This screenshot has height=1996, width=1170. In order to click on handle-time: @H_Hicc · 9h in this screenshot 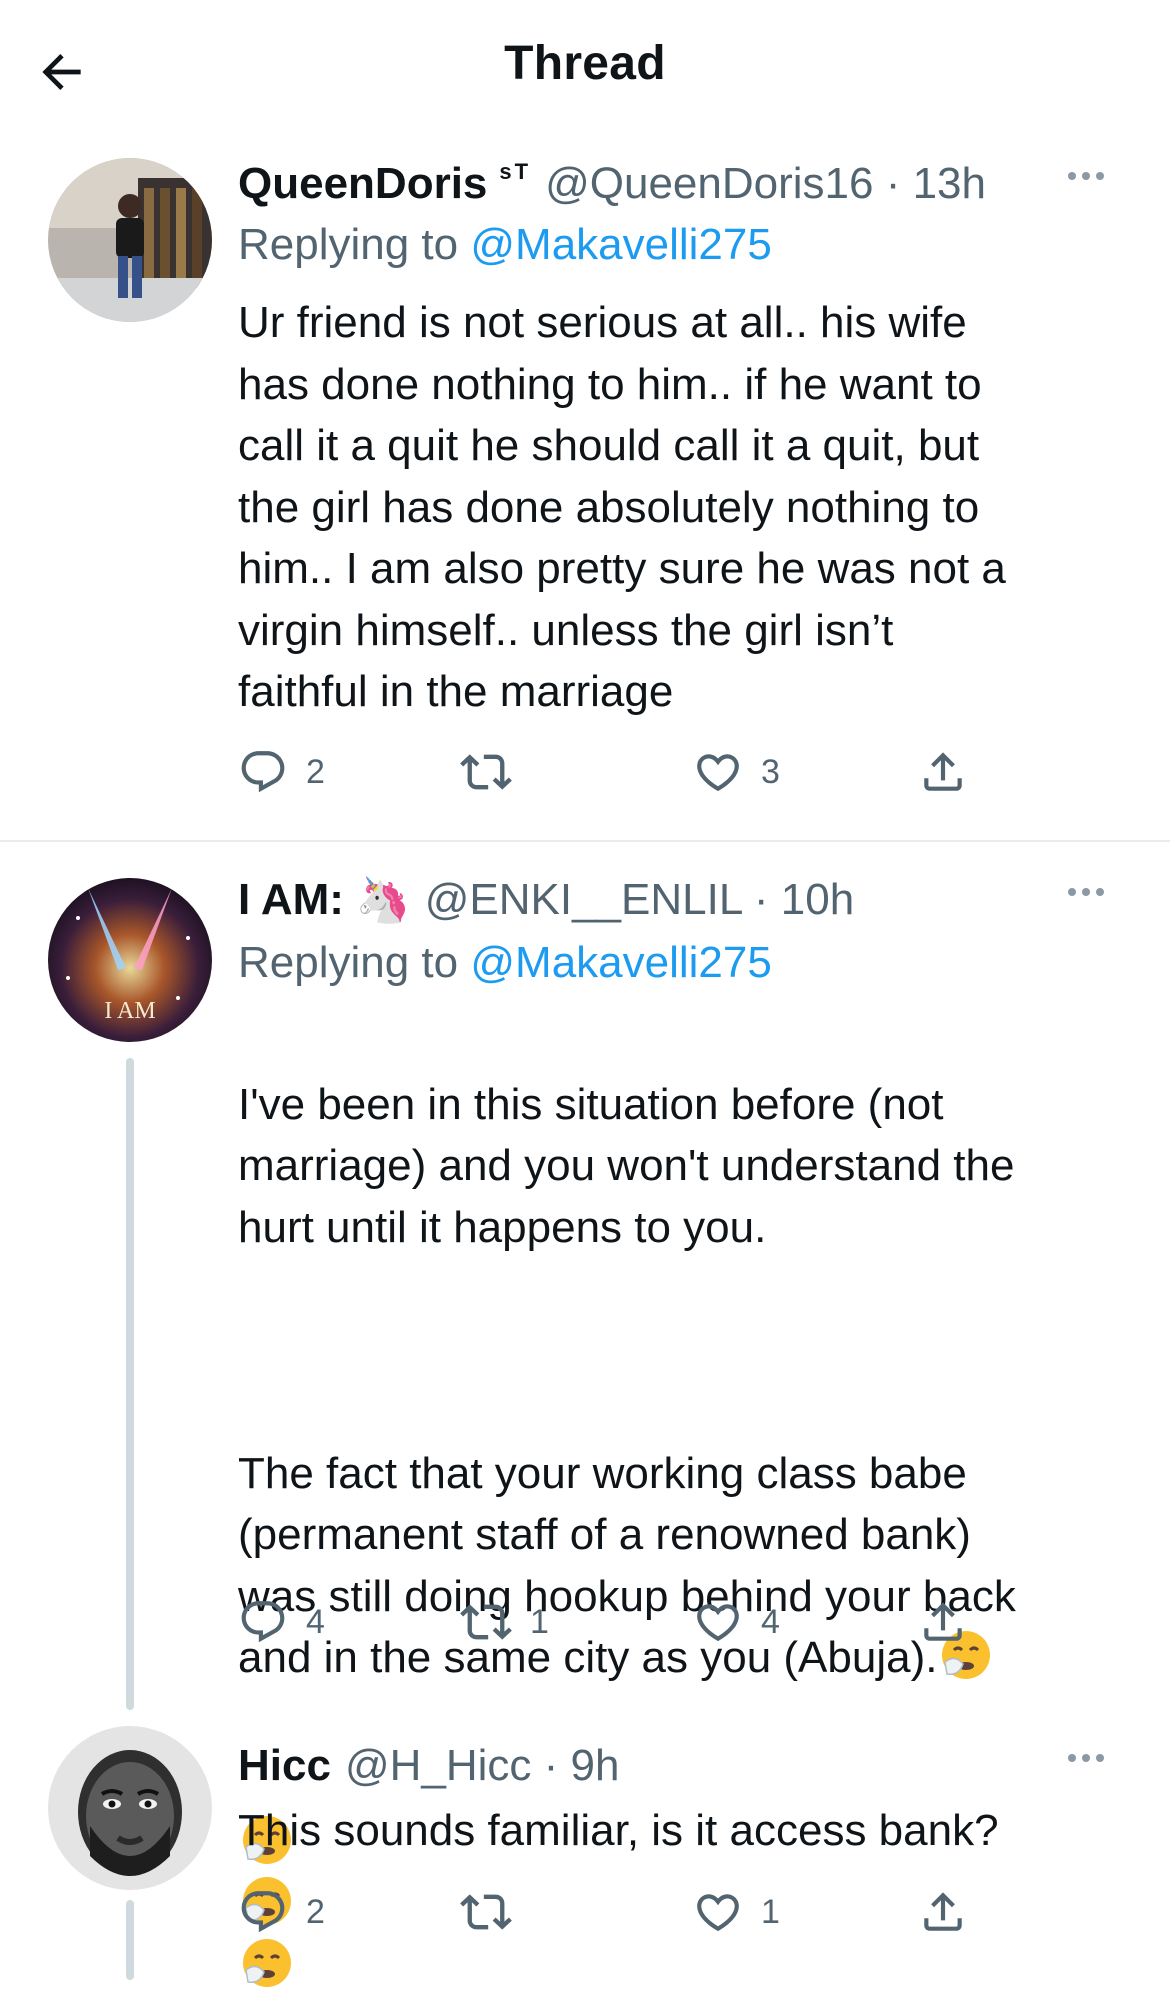, I will do `click(482, 1766)`.